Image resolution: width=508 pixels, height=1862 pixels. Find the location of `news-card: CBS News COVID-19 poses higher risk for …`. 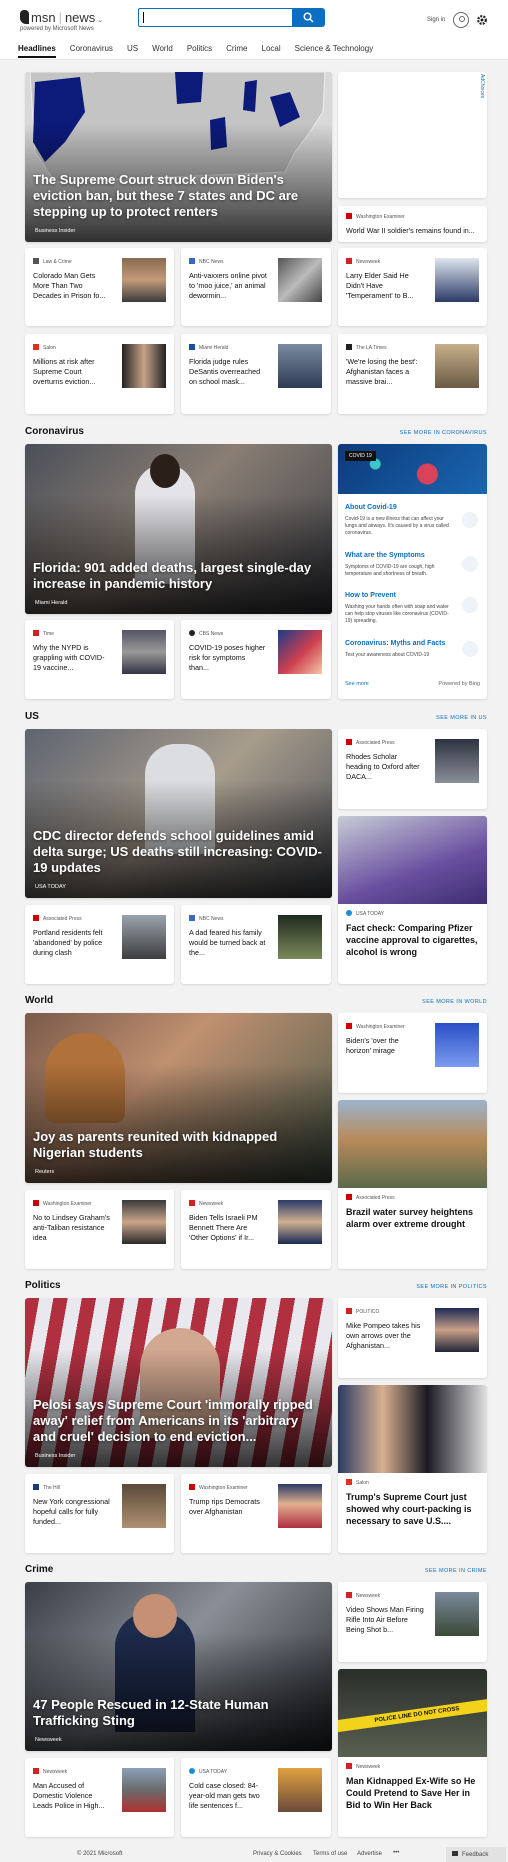

news-card: CBS News COVID-19 poses higher risk for … is located at coordinates (256, 659).